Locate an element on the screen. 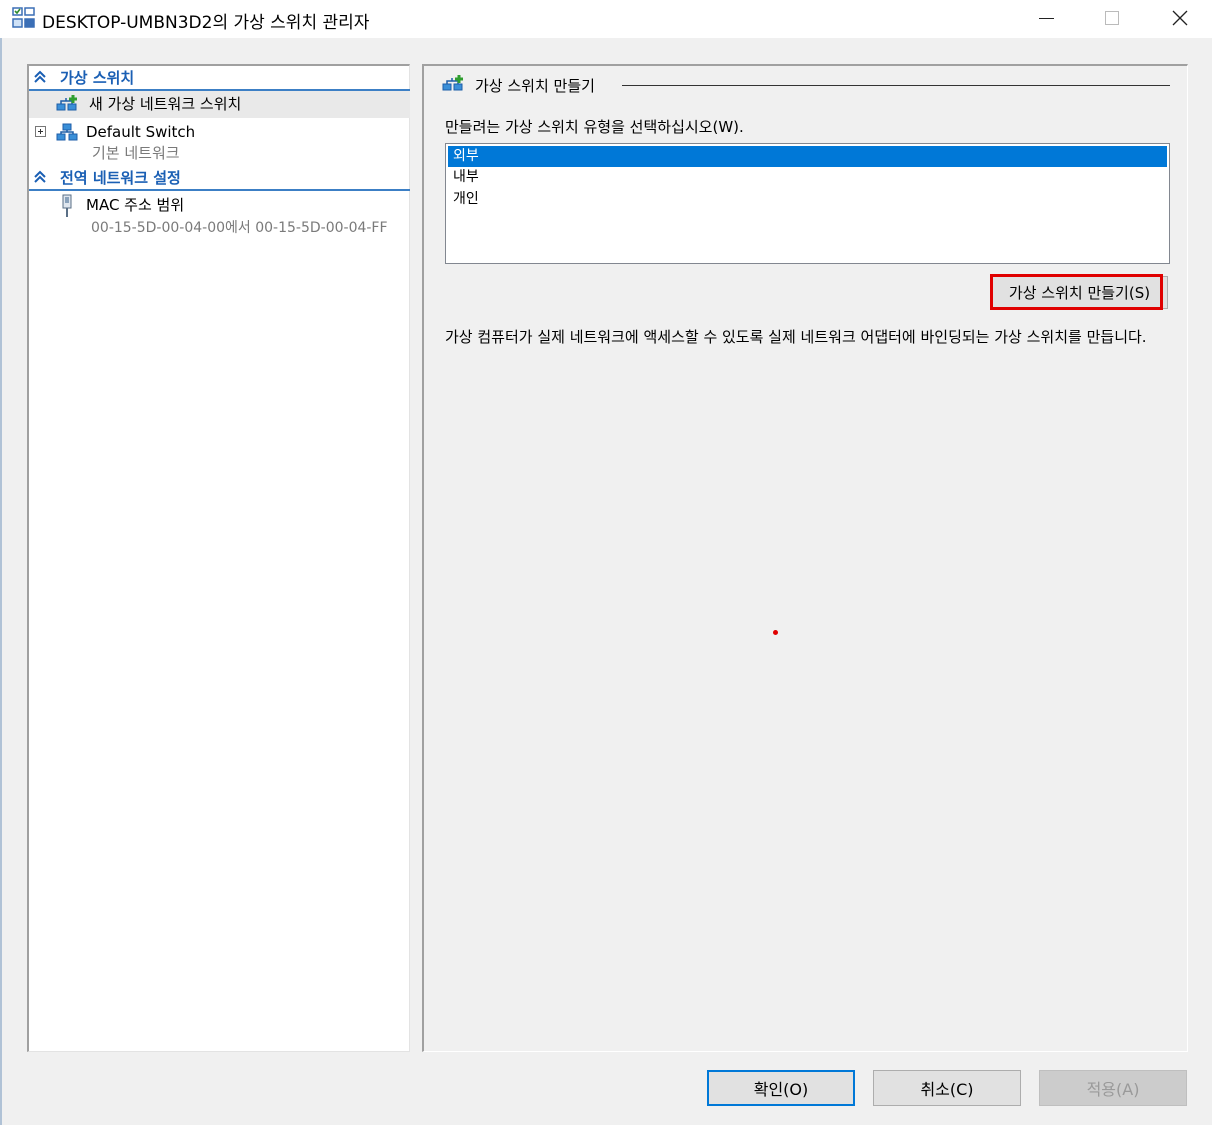  virtual-switch-manager-icon is located at coordinates (24, 18).